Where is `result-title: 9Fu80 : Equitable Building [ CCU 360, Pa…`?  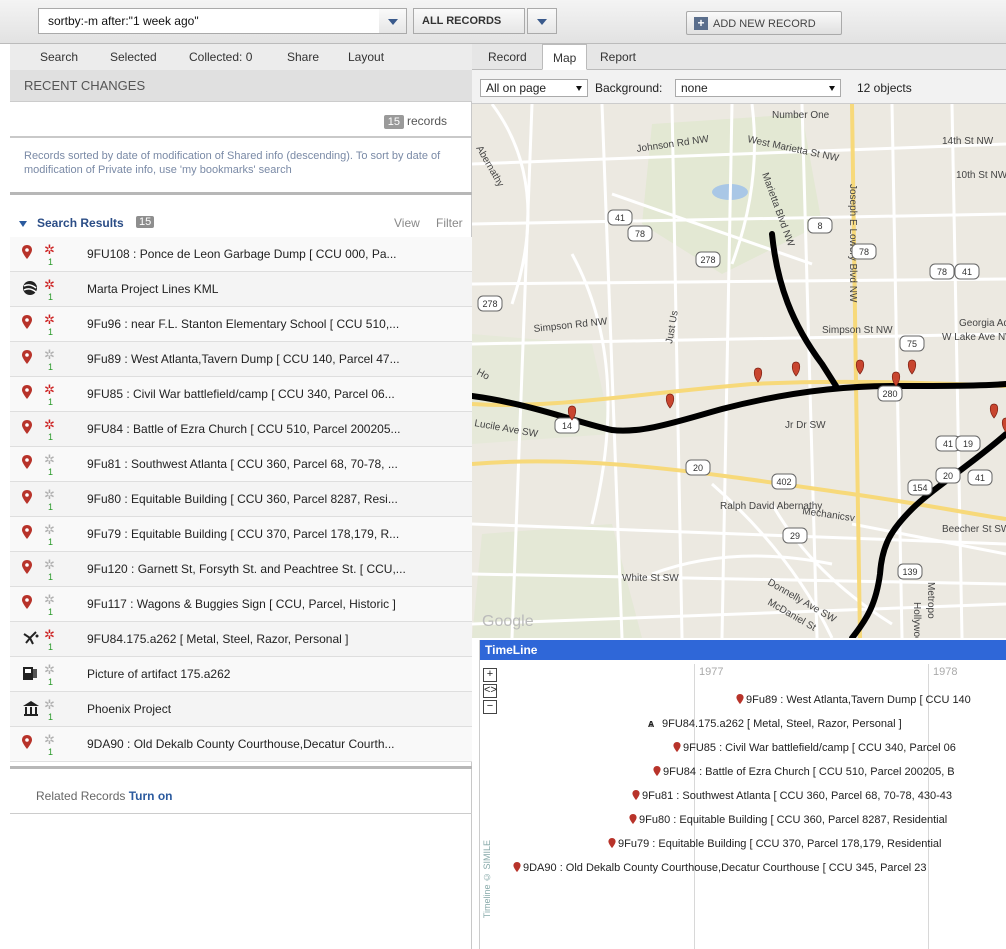
result-title: 9Fu80 : Equitable Building [ CCU 360, Pa… is located at coordinates (242, 499).